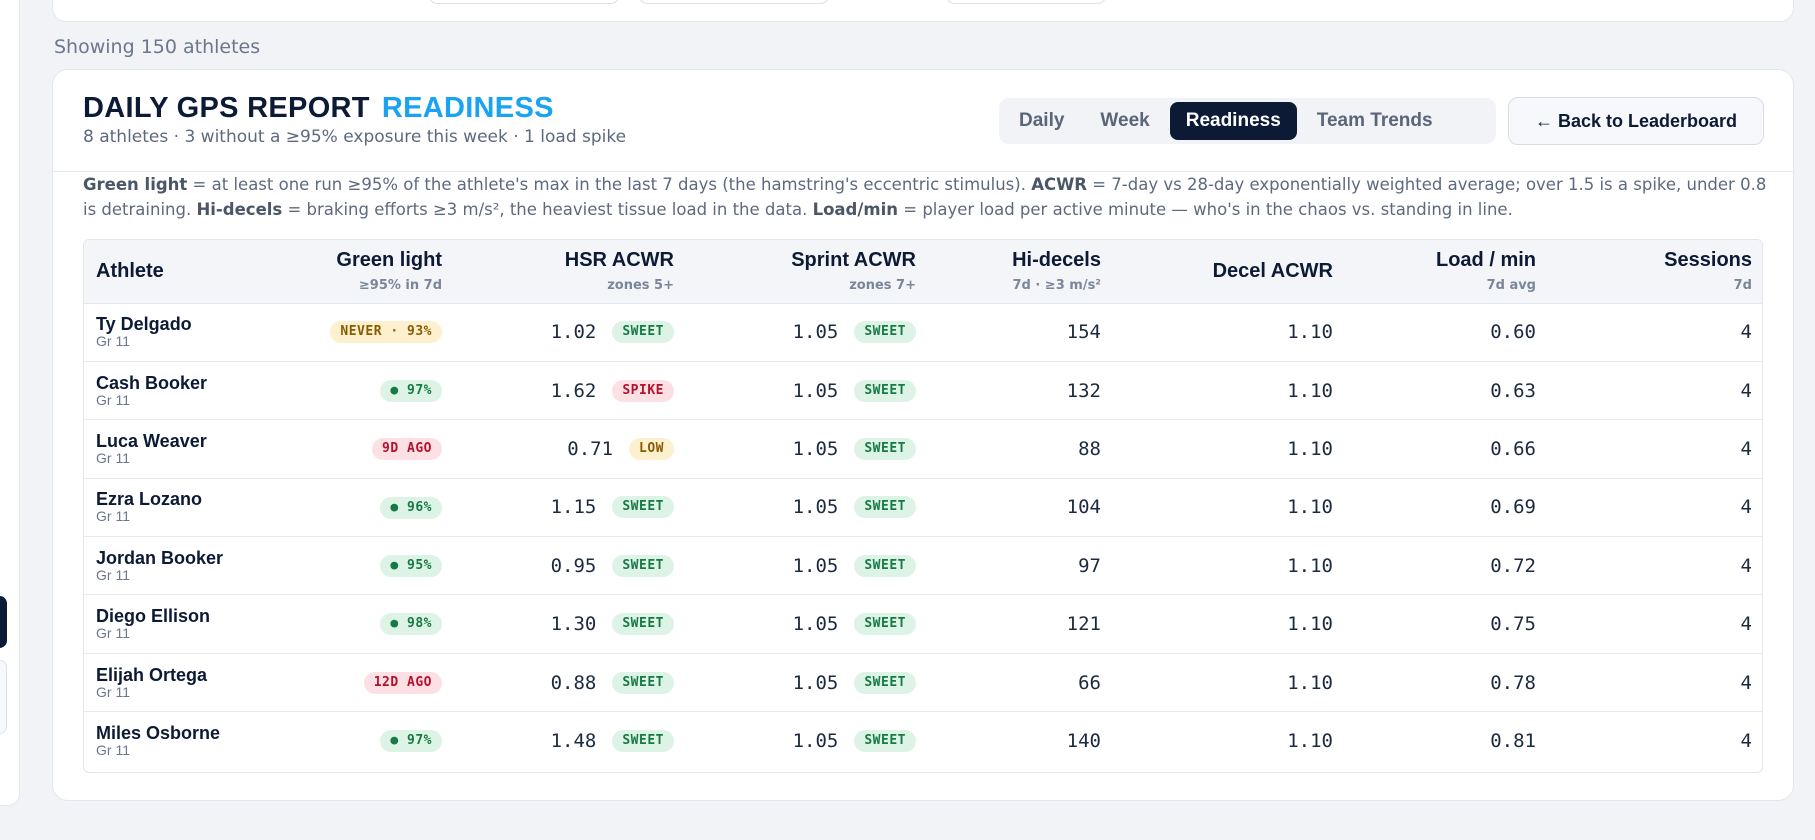 This screenshot has width=1815, height=840. What do you see at coordinates (3, 697) in the screenshot?
I see `left-sidebar-item` at bounding box center [3, 697].